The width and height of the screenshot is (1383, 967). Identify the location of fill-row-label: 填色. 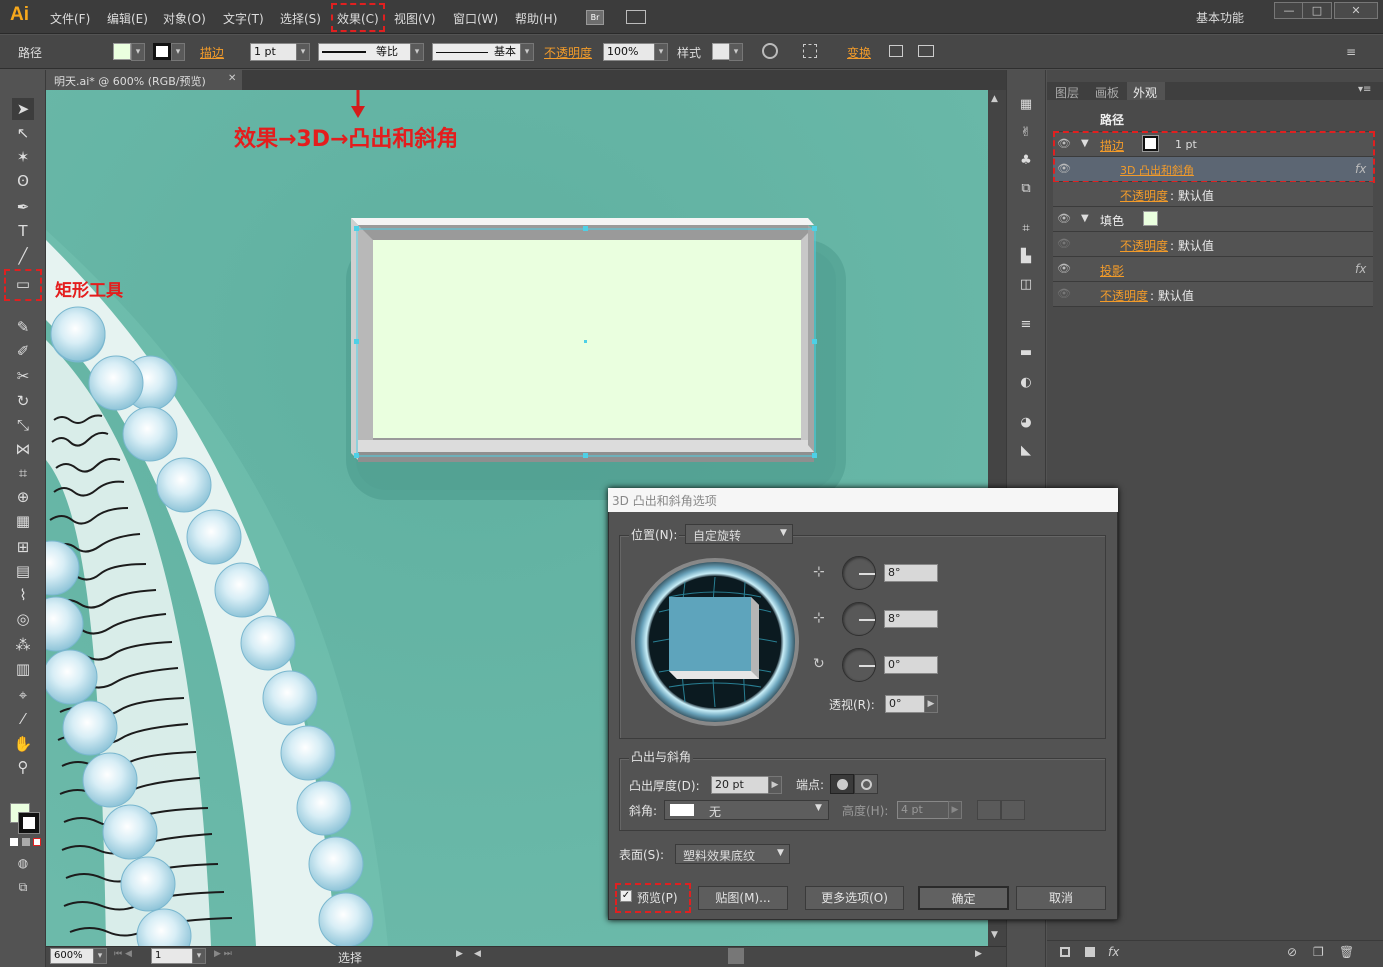
(1112, 220).